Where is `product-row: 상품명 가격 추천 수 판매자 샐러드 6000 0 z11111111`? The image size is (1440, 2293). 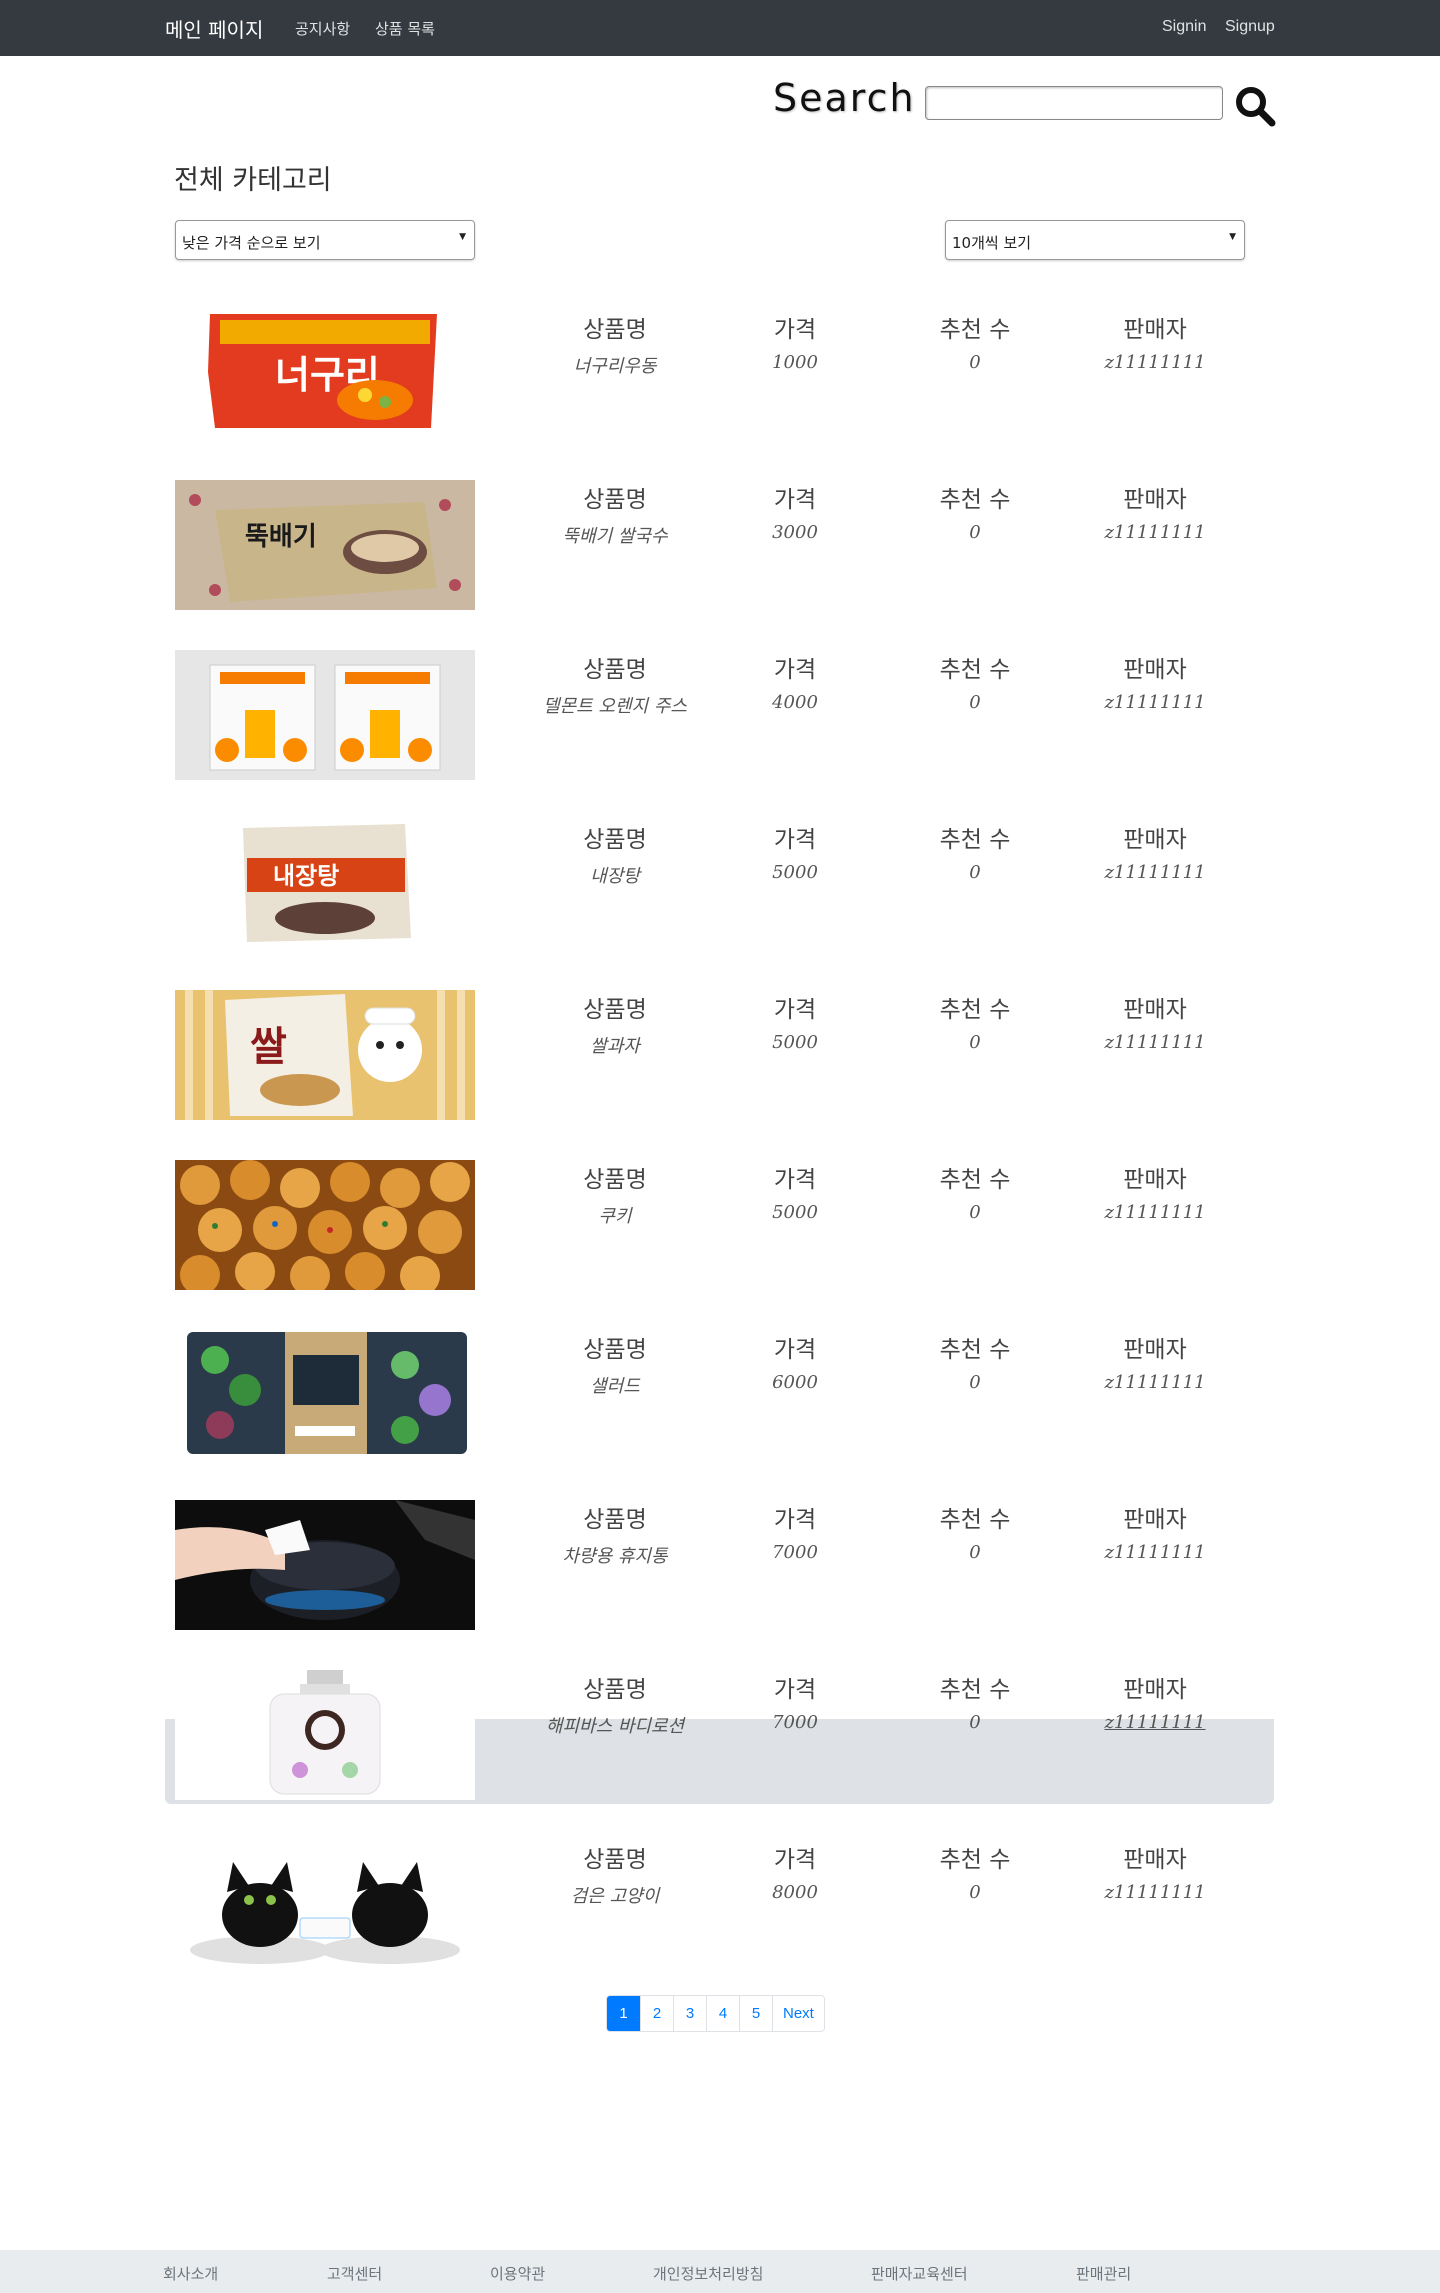
product-row: 상품명 가격 추천 수 판매자 샐러드 6000 0 z11111111 is located at coordinates (720, 1415).